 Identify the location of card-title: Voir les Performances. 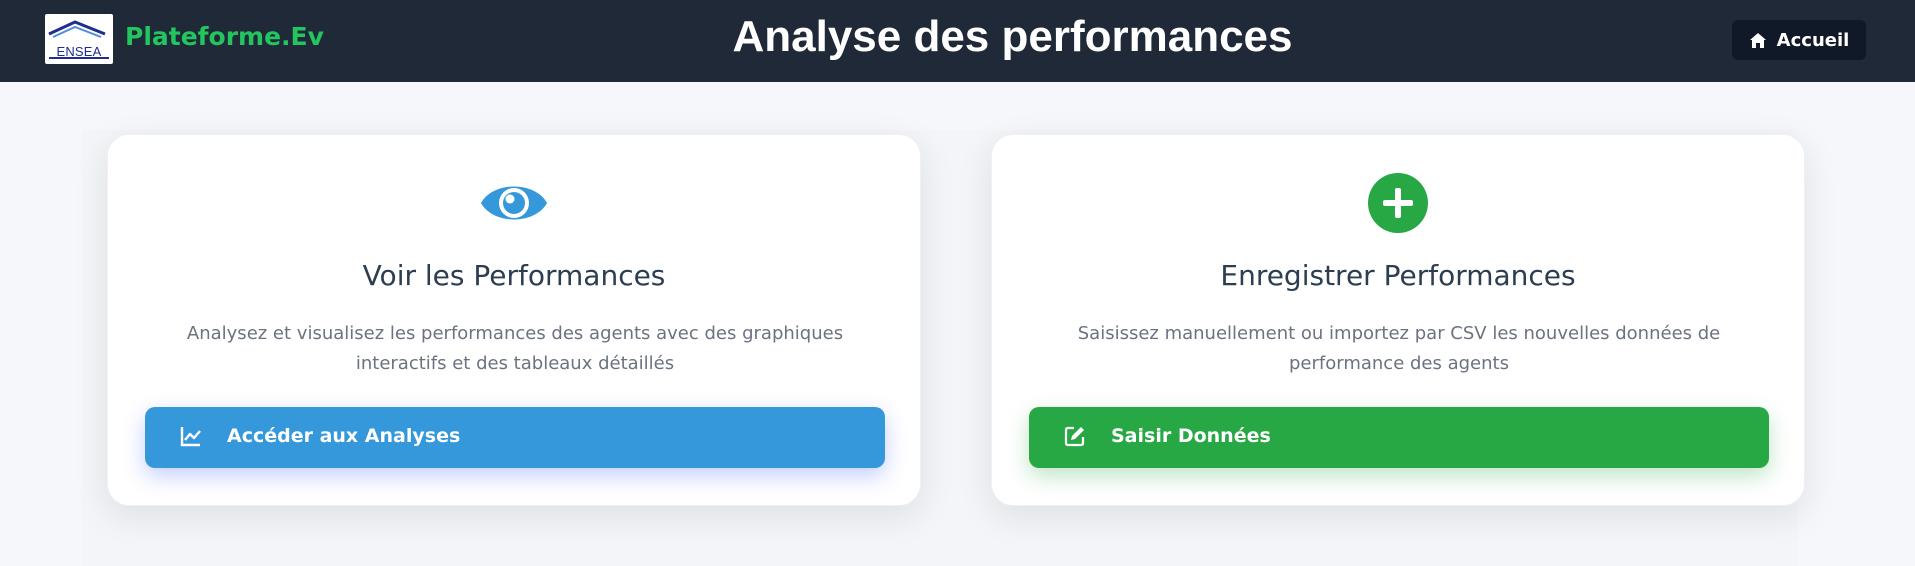
(514, 275).